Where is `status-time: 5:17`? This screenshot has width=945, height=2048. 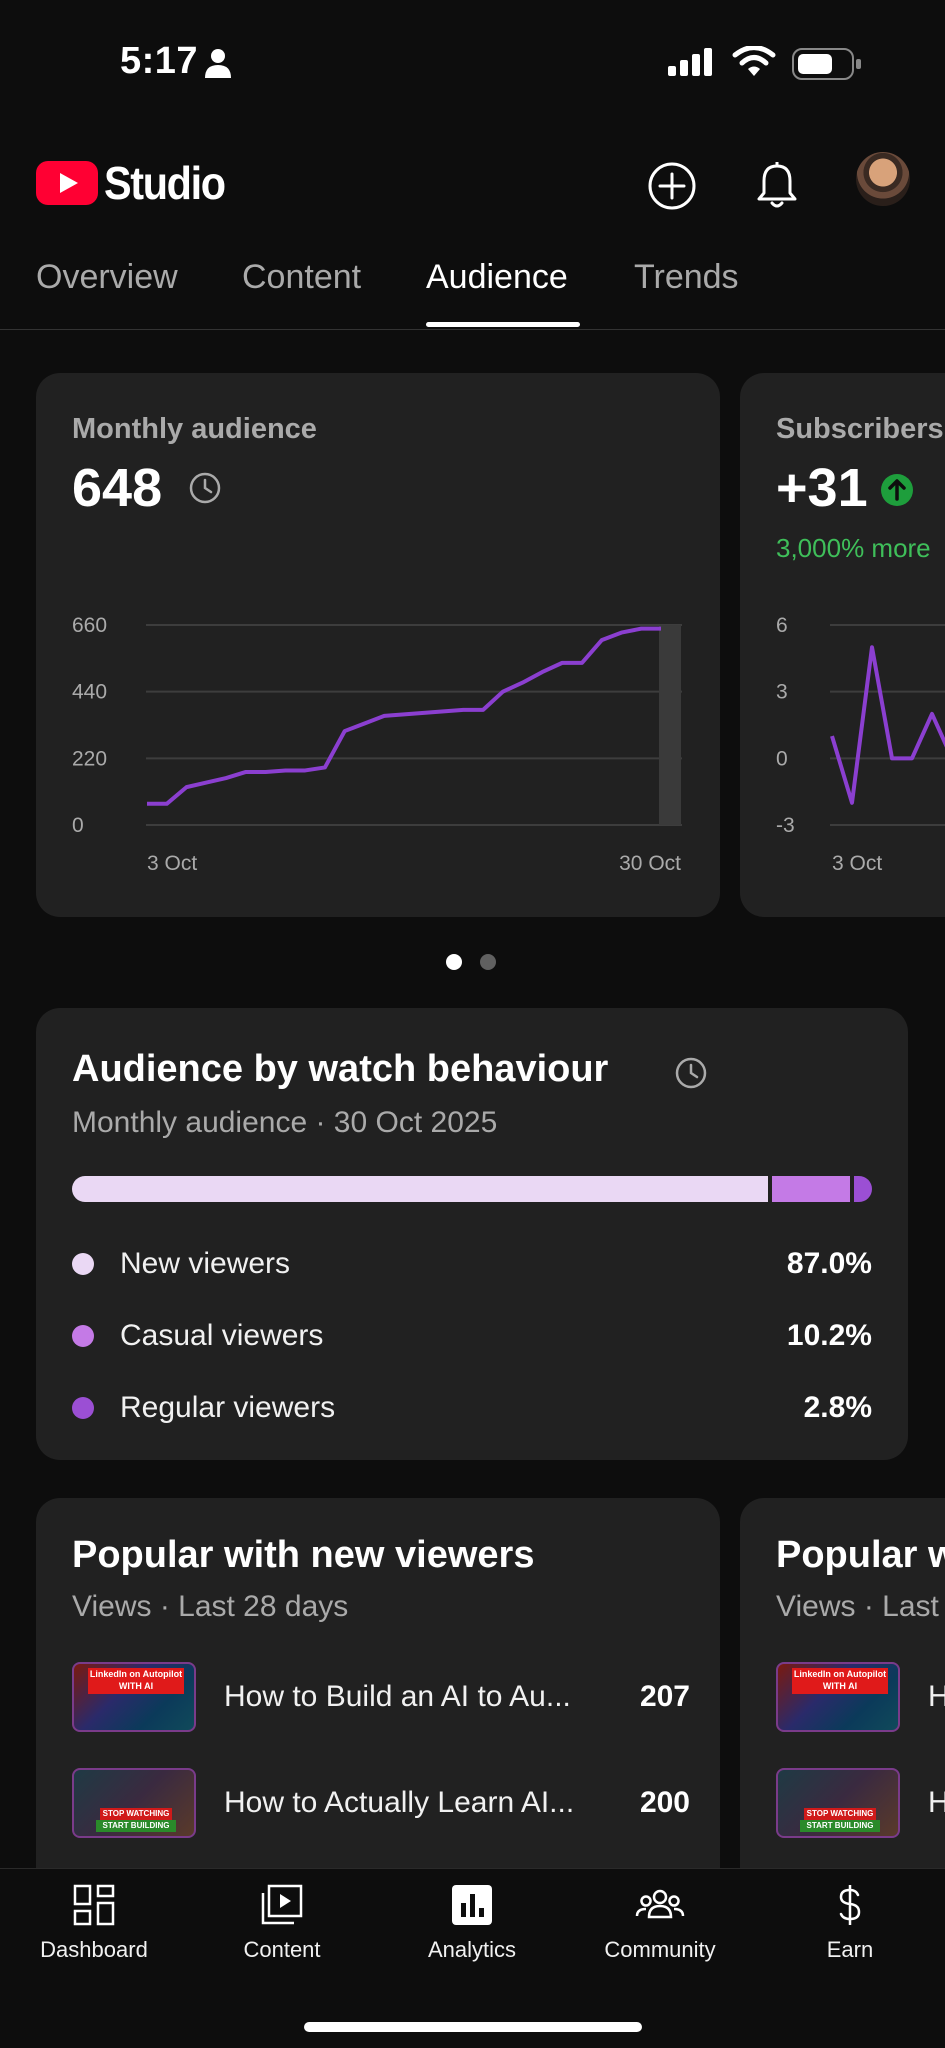 status-time: 5:17 is located at coordinates (159, 61).